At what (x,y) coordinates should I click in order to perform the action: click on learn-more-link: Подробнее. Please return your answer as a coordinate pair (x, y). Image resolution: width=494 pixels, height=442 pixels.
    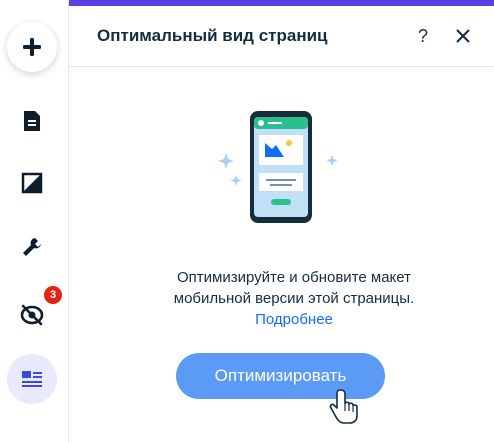
    Looking at the image, I should click on (294, 319).